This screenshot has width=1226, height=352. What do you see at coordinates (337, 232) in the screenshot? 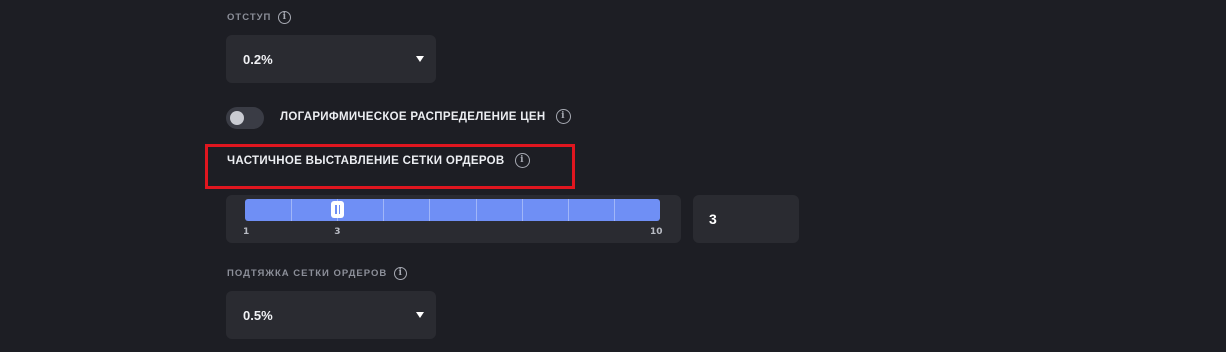
I see `slider-value-label: 3` at bounding box center [337, 232].